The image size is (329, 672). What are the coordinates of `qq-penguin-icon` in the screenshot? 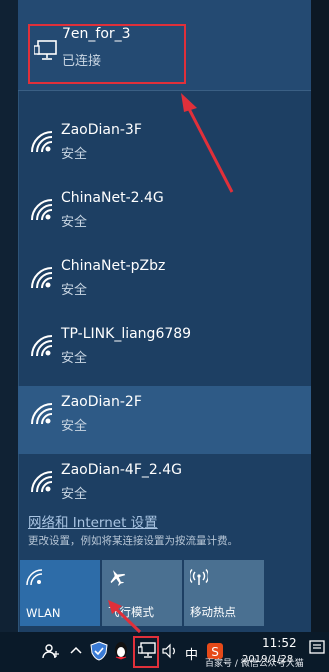 It's located at (121, 651).